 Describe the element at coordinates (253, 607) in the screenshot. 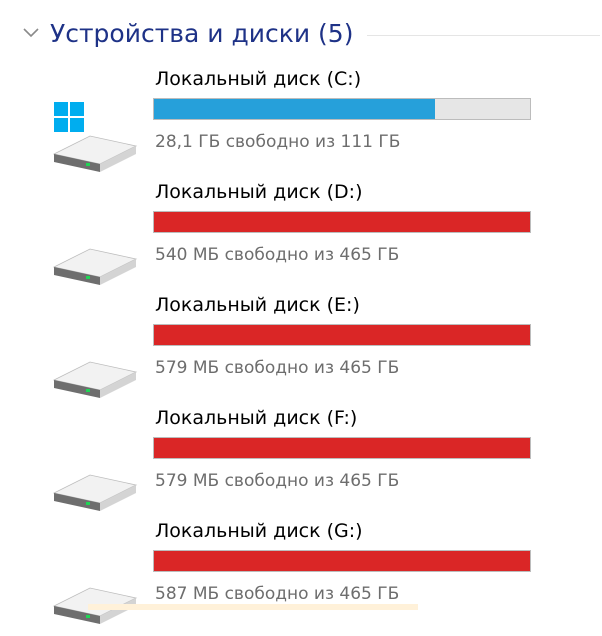

I see `next-item-hover-highlight` at that location.